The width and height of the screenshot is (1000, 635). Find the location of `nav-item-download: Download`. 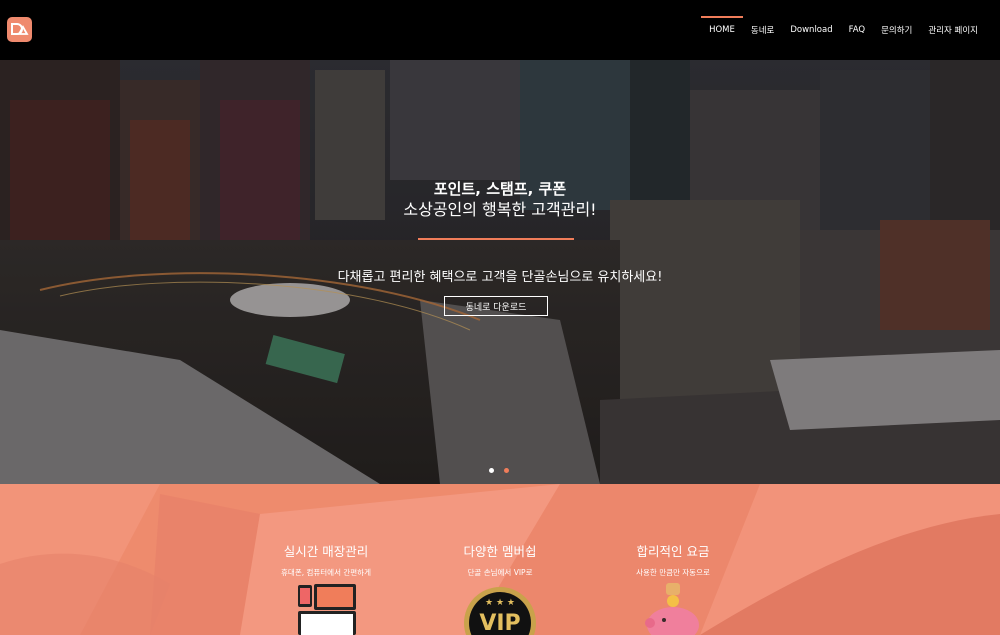

nav-item-download: Download is located at coordinates (811, 30).